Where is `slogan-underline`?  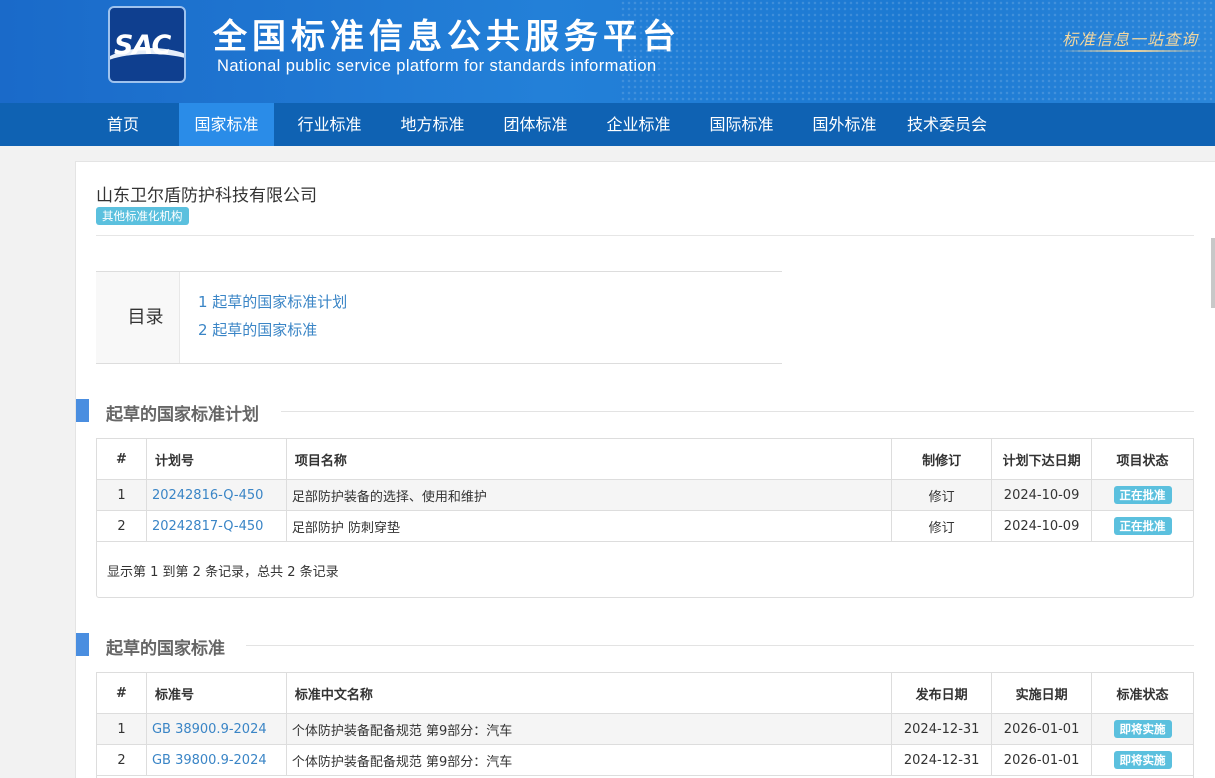 slogan-underline is located at coordinates (1133, 51).